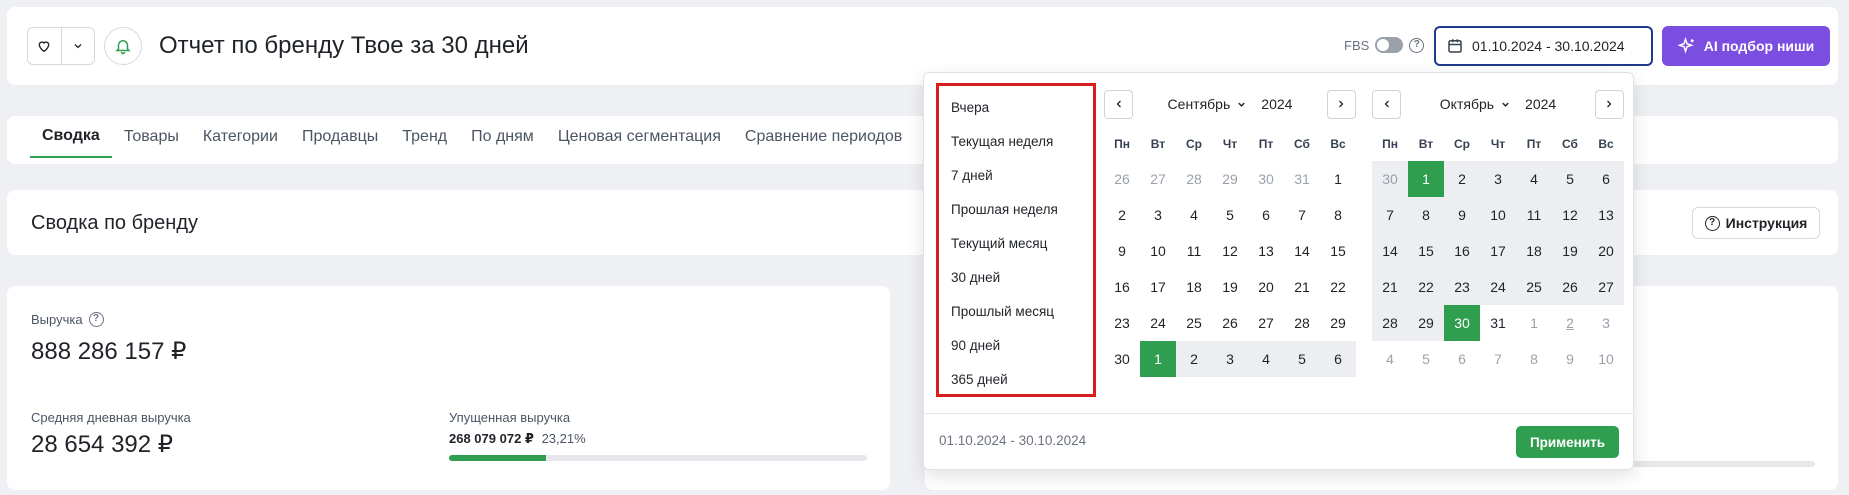 This screenshot has width=1849, height=495. What do you see at coordinates (1534, 215) in the screenshot?
I see `calendar-day: 11` at bounding box center [1534, 215].